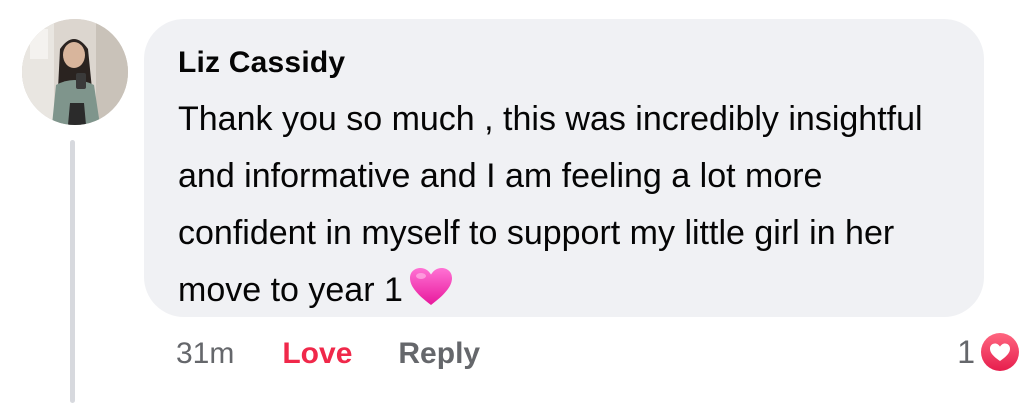 Image resolution: width=1024 pixels, height=403 pixels. I want to click on avatar, so click(75, 72).